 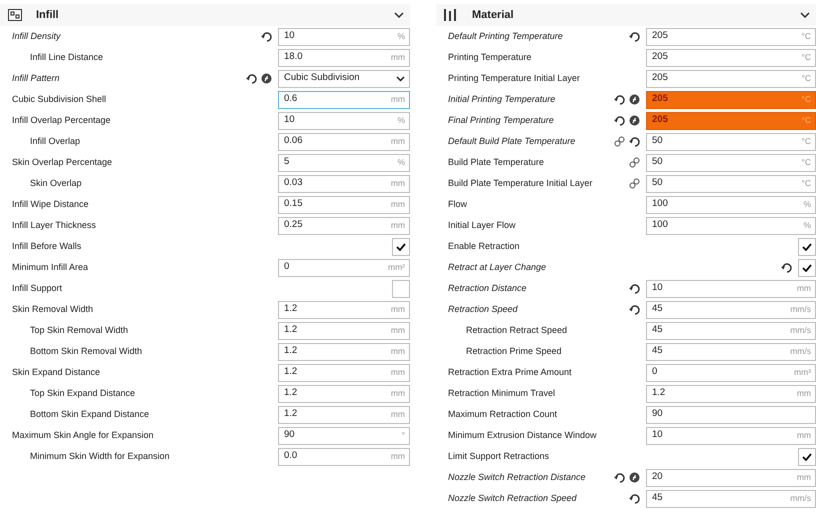 What do you see at coordinates (79, 330) in the screenshot?
I see `setting-label: Top Skin Removal Width` at bounding box center [79, 330].